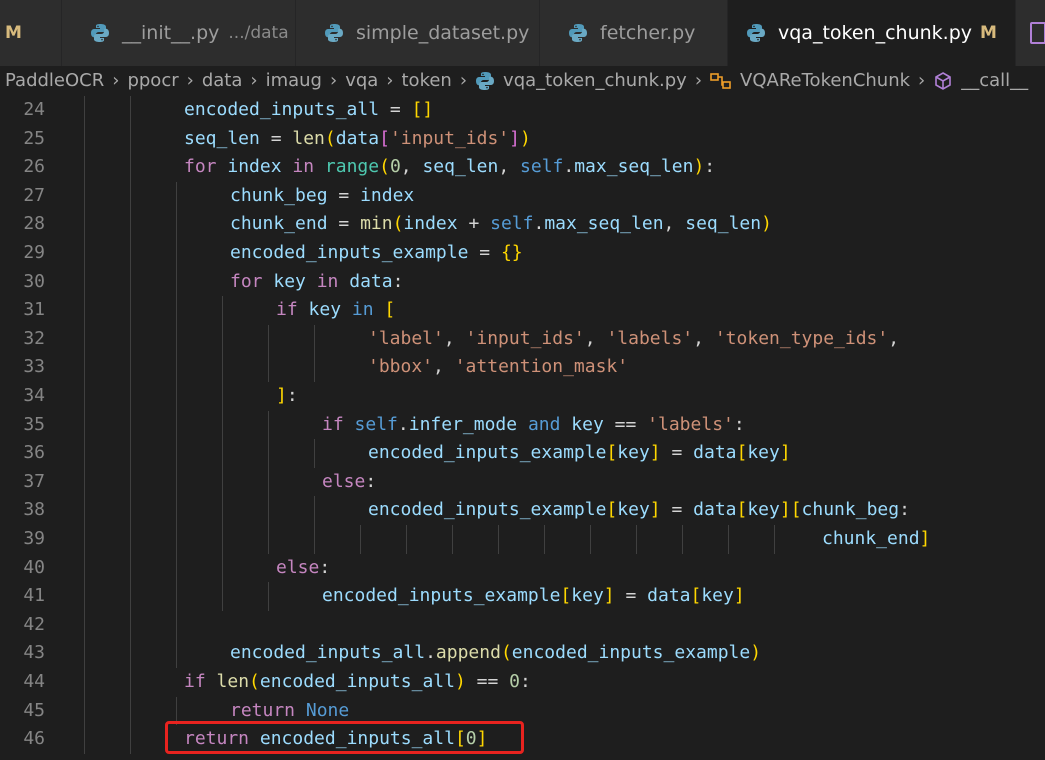 This screenshot has width=1045, height=760. What do you see at coordinates (371, 481) in the screenshot?
I see `code-token: :` at bounding box center [371, 481].